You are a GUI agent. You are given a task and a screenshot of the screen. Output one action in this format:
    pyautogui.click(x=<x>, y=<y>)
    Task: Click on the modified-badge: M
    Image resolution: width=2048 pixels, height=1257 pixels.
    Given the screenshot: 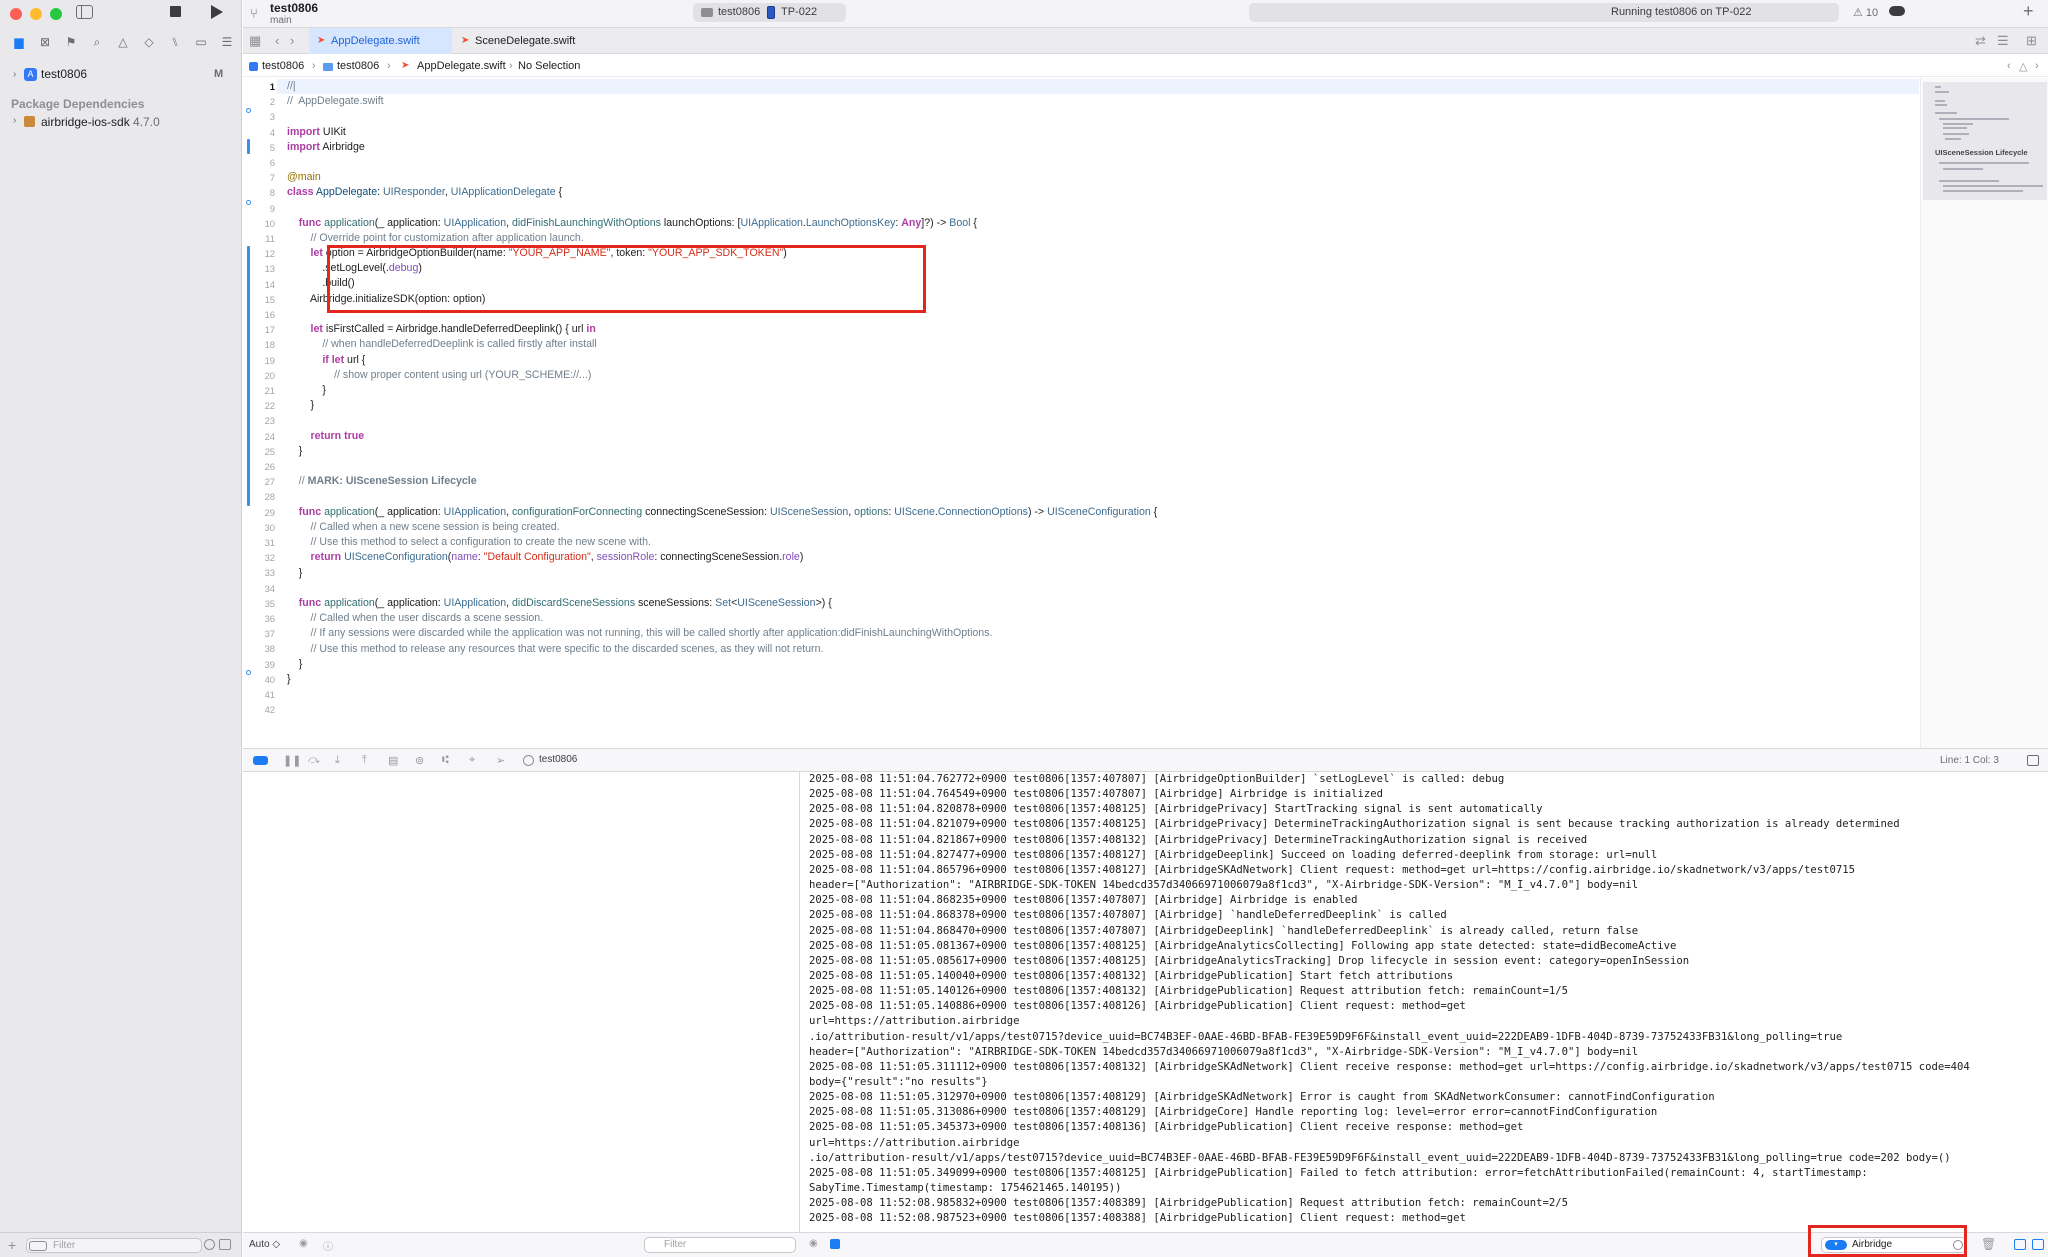 What is the action you would take?
    pyautogui.click(x=219, y=74)
    